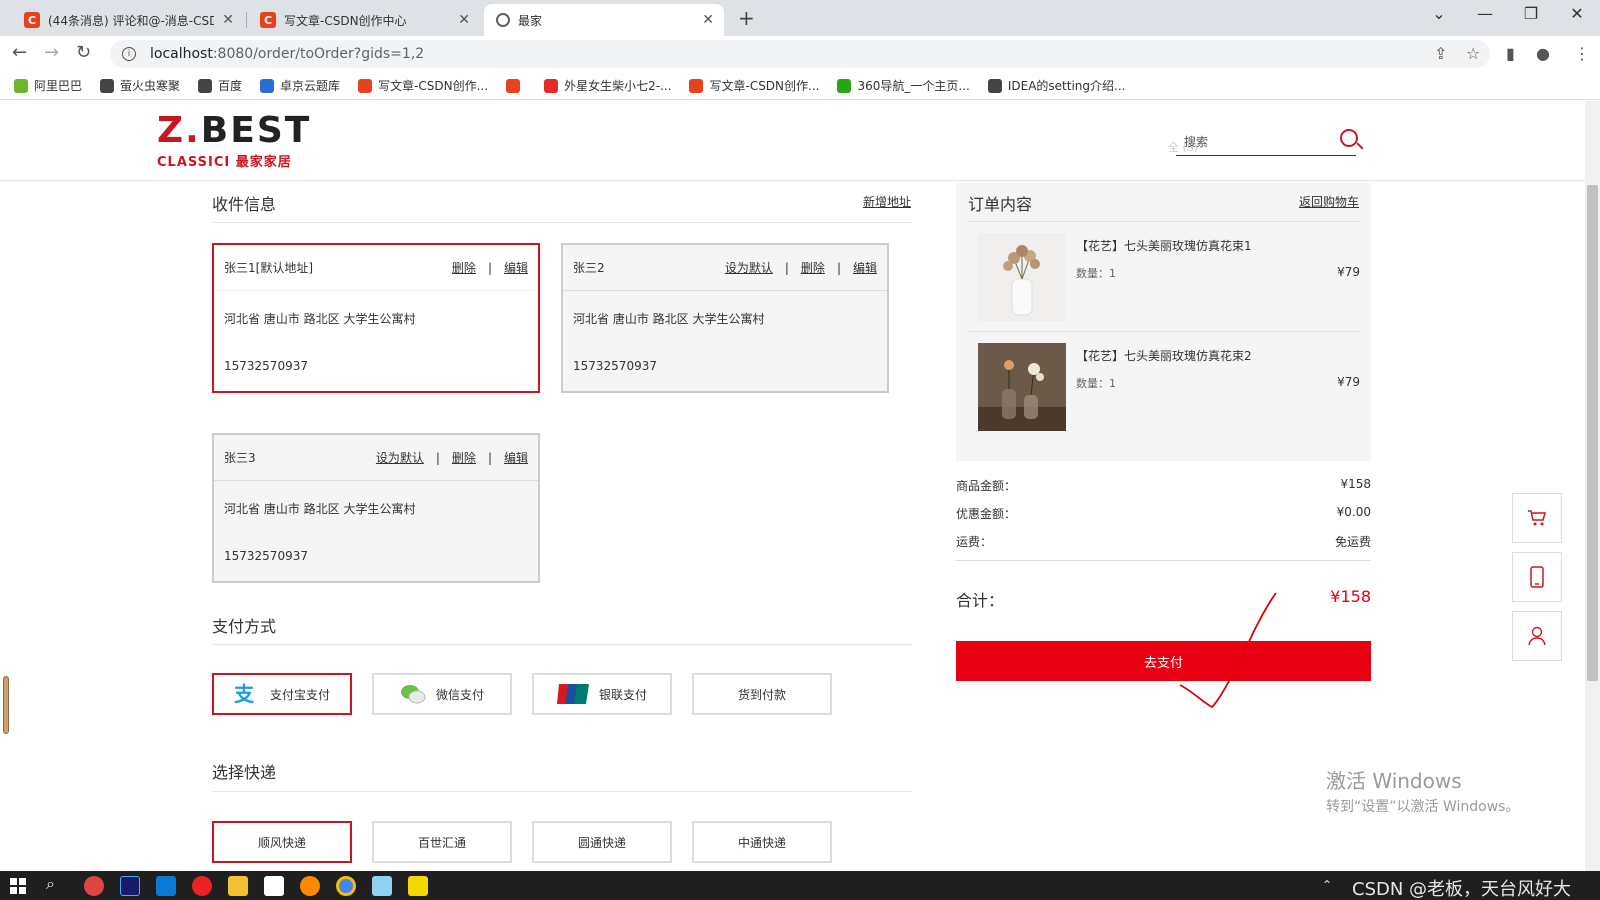  Describe the element at coordinates (129, 54) in the screenshot. I see `site-info-icon: i` at that location.